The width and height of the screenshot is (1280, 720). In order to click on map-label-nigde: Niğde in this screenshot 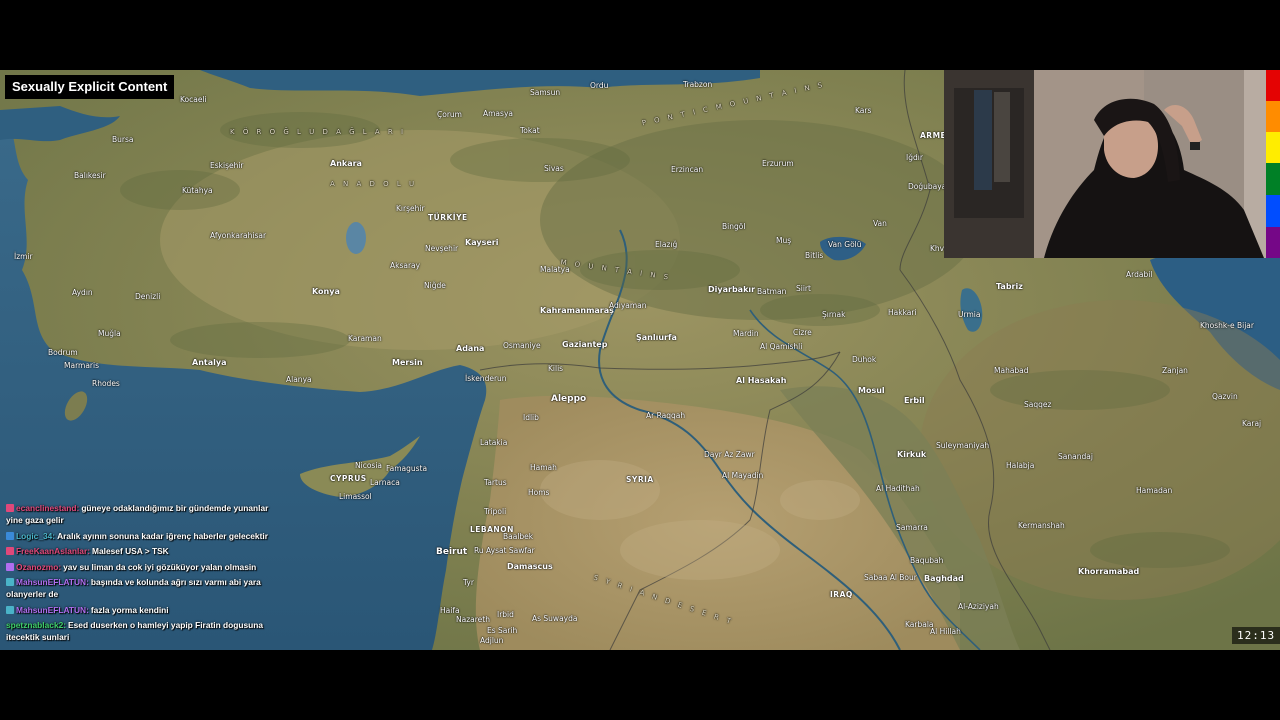, I will do `click(435, 285)`.